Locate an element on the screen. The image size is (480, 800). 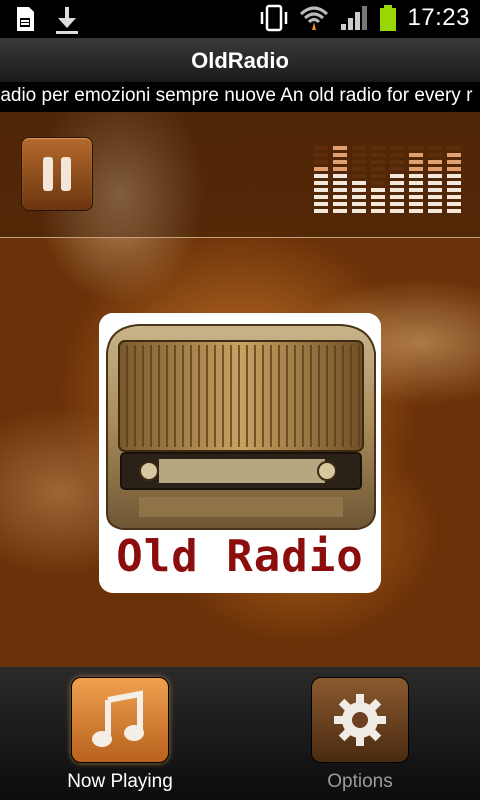
download-icon is located at coordinates (67, 20).